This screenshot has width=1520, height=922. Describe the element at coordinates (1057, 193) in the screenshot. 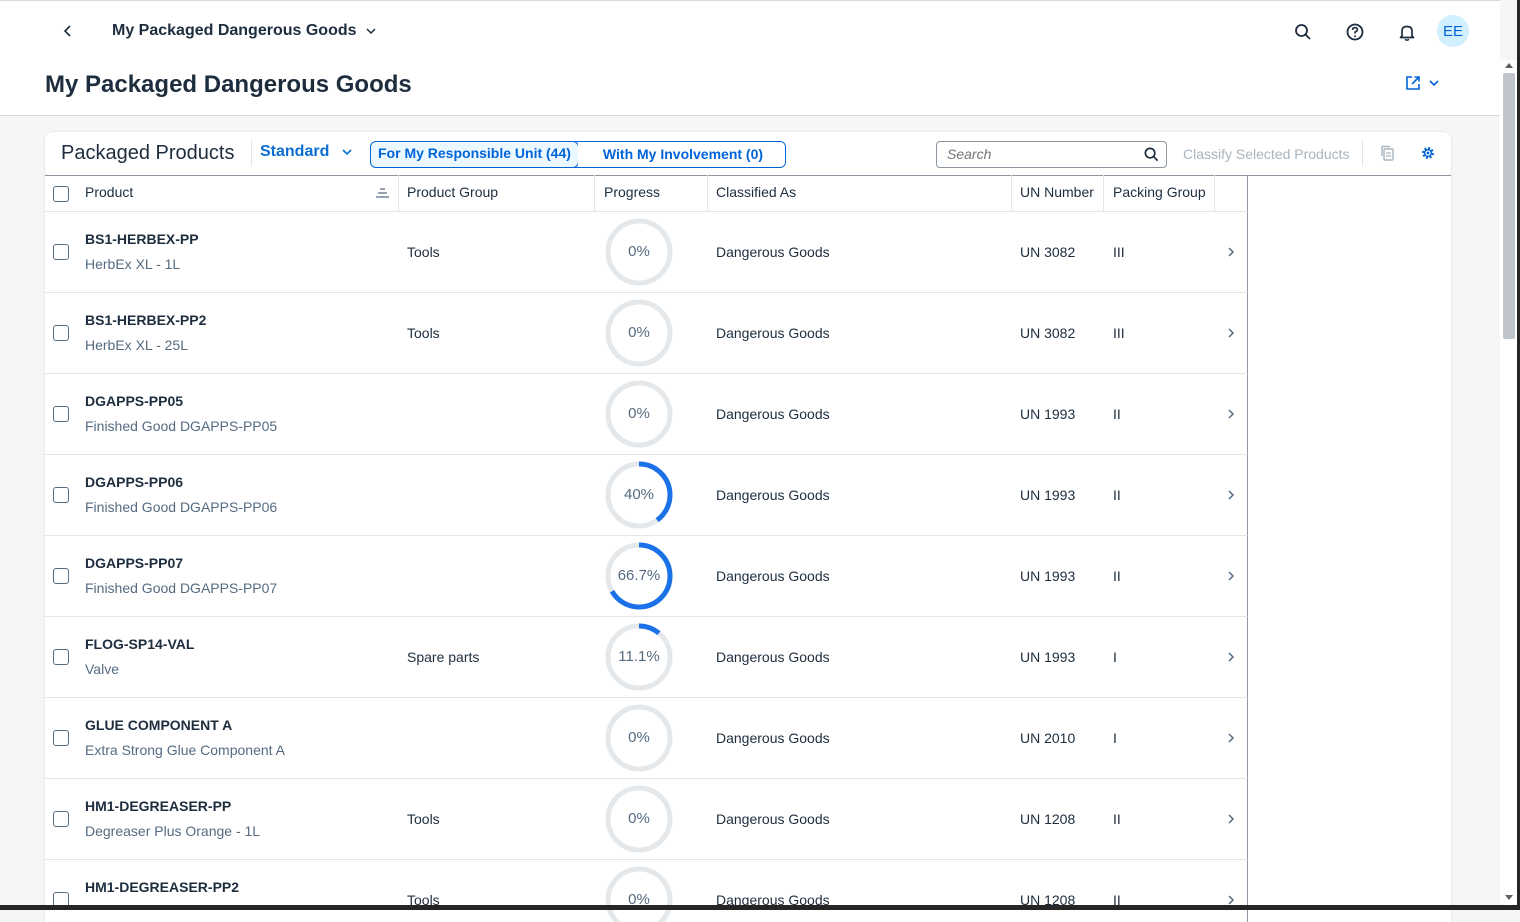

I see `column-header-un-number: UN Number` at that location.